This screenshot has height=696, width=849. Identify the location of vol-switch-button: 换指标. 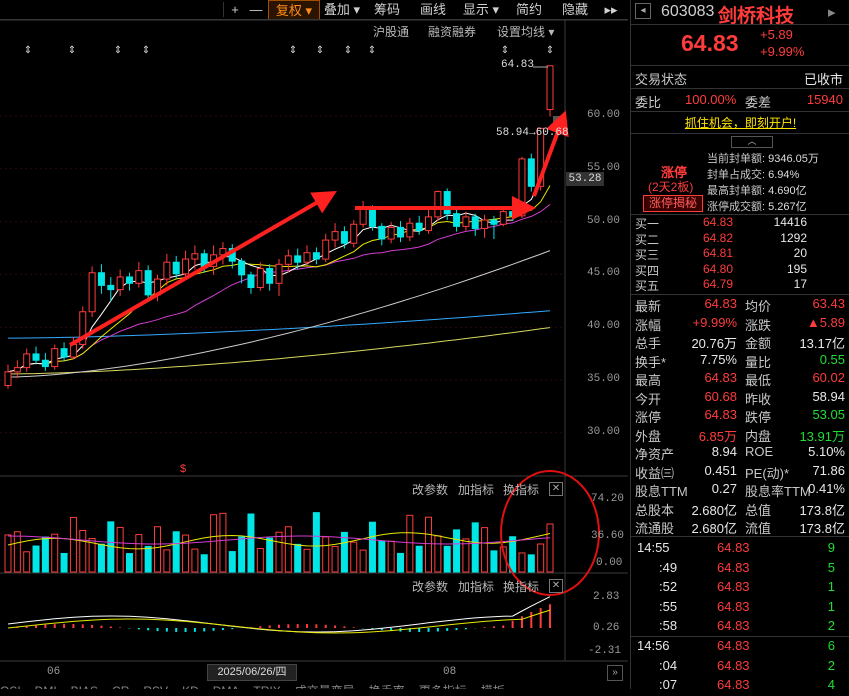
(521, 489).